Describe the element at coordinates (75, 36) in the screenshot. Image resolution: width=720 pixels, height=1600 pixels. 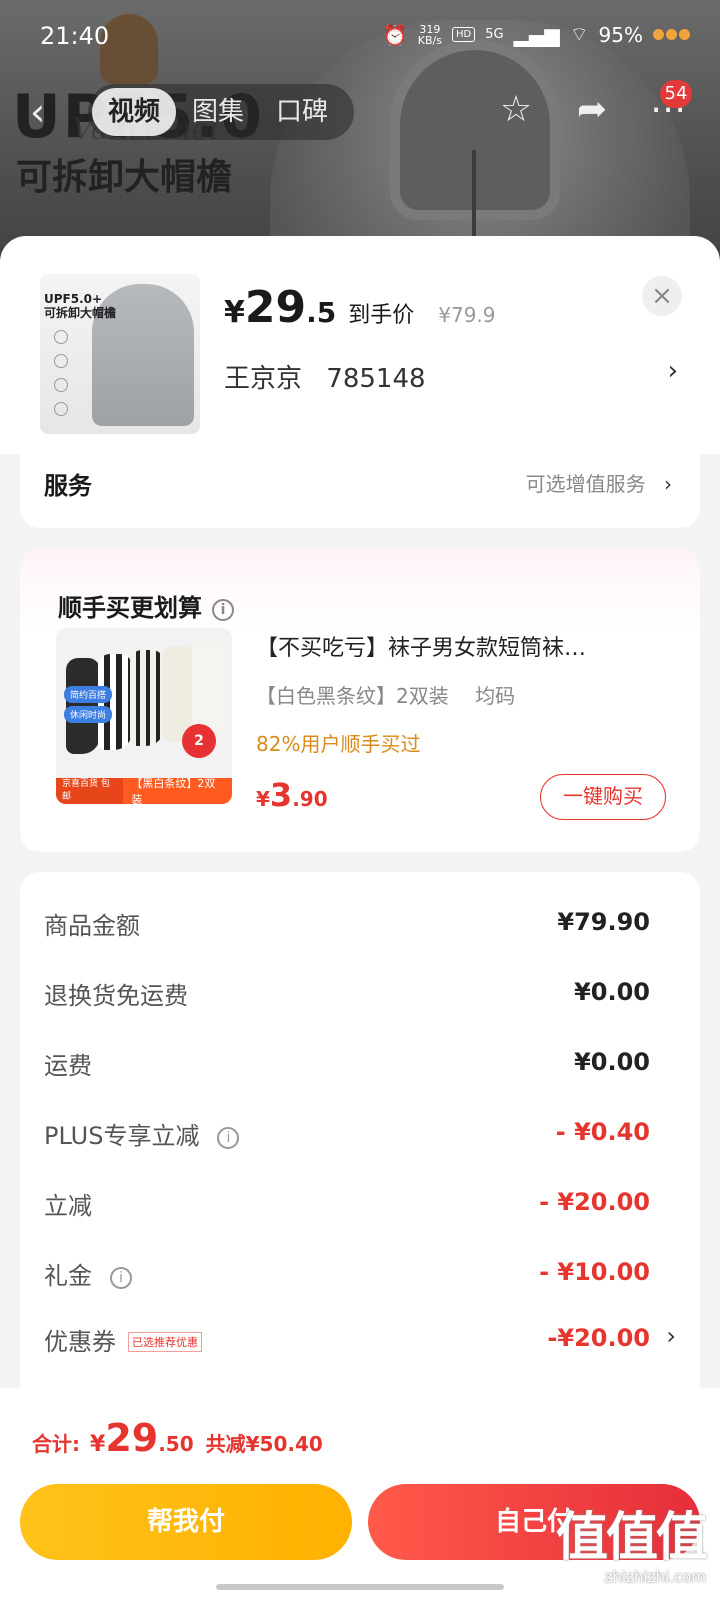
I see `status-time: 21:40` at that location.